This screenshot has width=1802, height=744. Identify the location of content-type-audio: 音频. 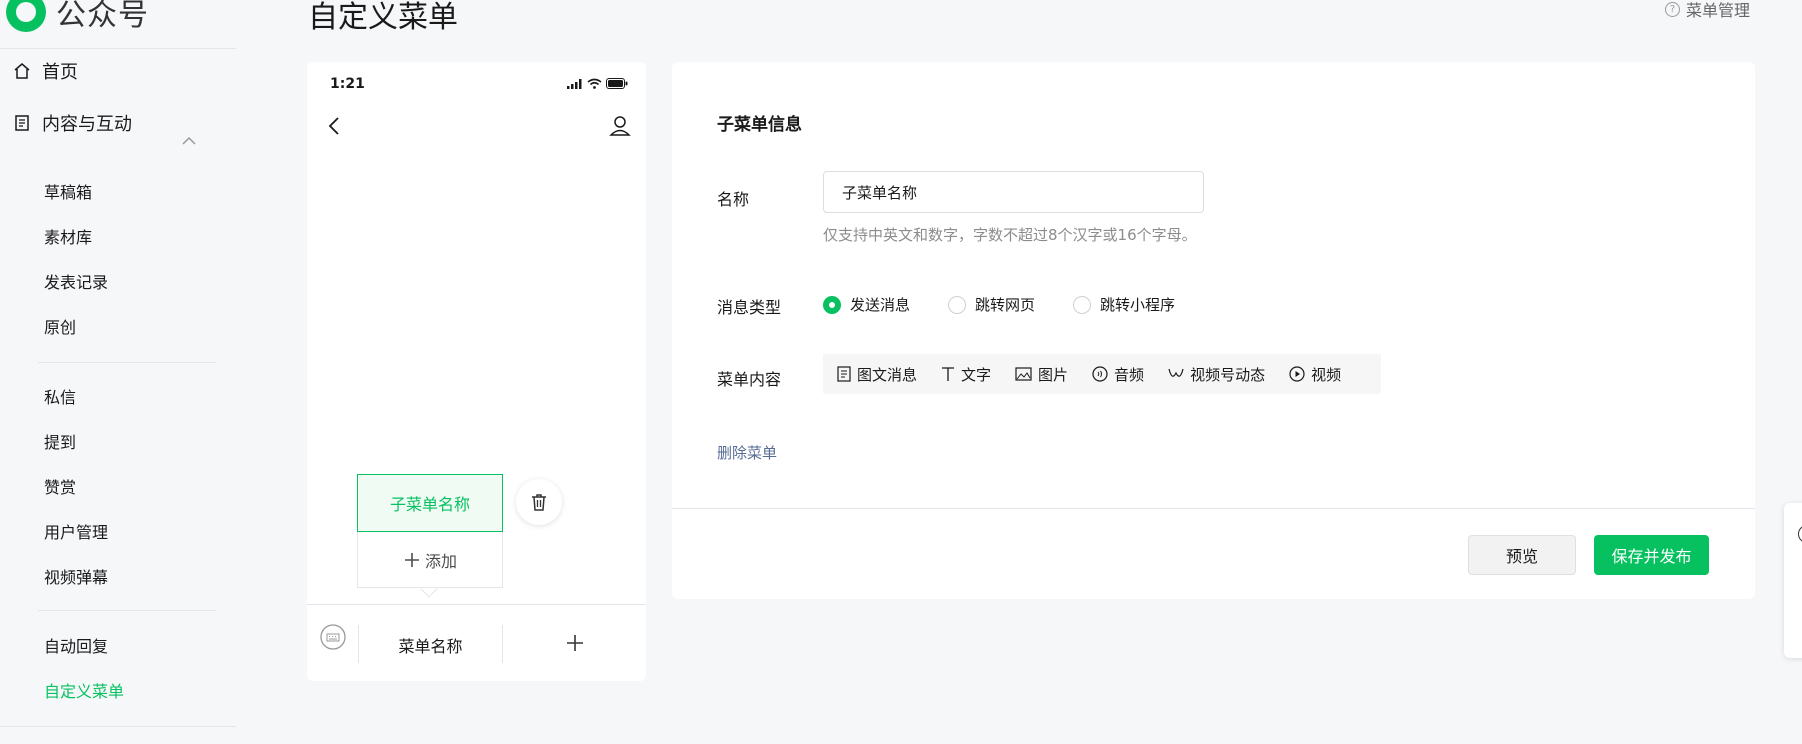
(1118, 374).